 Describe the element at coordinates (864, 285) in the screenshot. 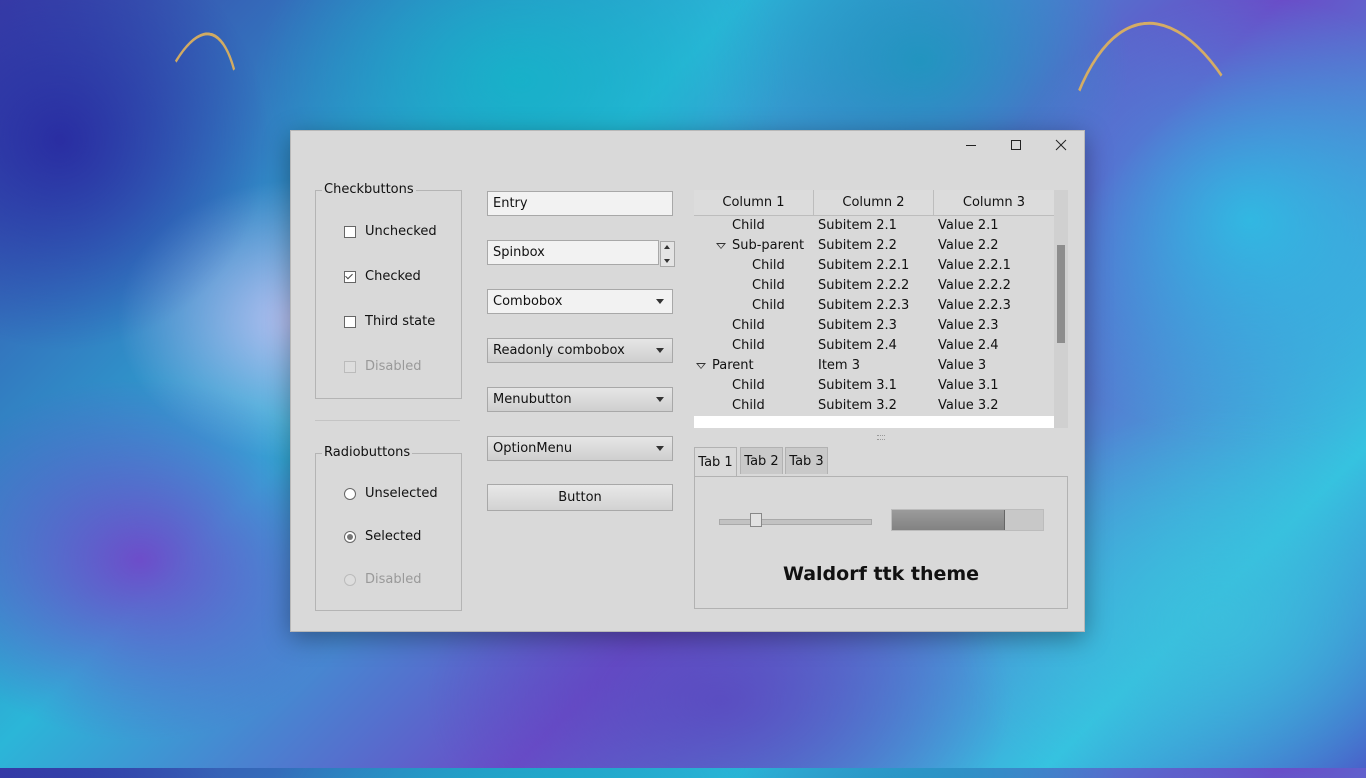

I see `tree-cell: Subitem 2.2.2` at that location.